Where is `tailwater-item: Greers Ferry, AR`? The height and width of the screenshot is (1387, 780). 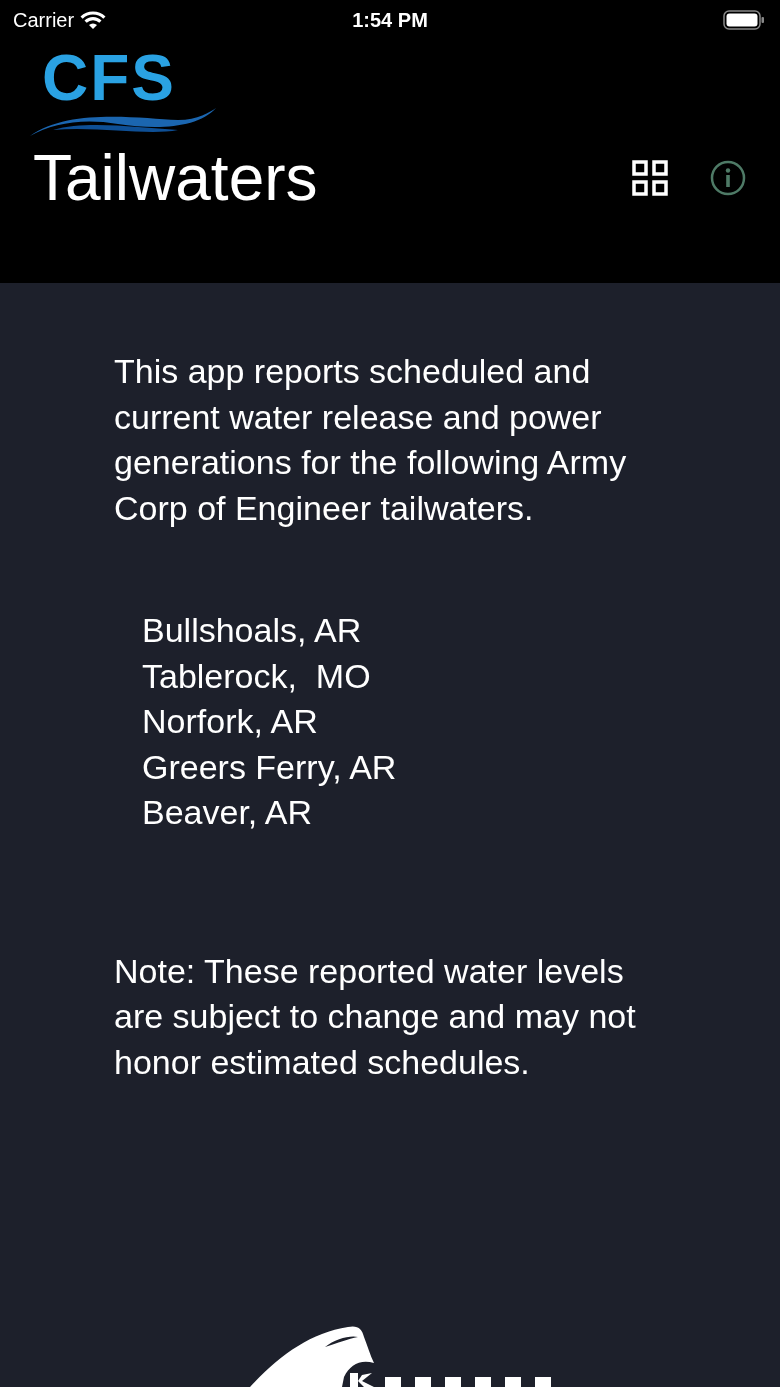
tailwater-item: Greers Ferry, AR is located at coordinates (270, 767).